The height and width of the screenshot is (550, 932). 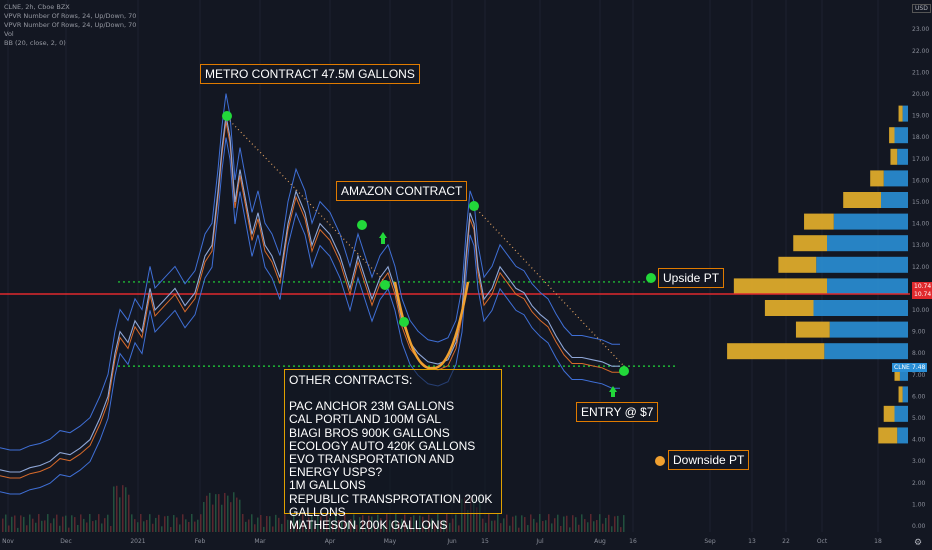 I want to click on contract-item: BIAGI BROS 900K GALLONS, so click(x=369, y=432).